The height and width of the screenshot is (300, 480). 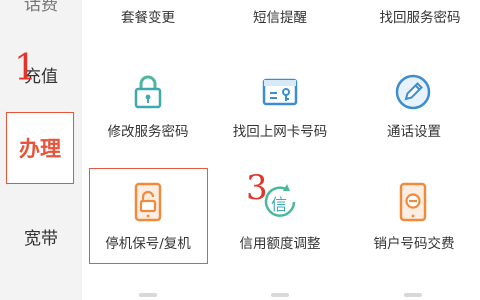 What do you see at coordinates (407, 130) in the screenshot?
I see `service-call-settings-label: 通话设置` at bounding box center [407, 130].